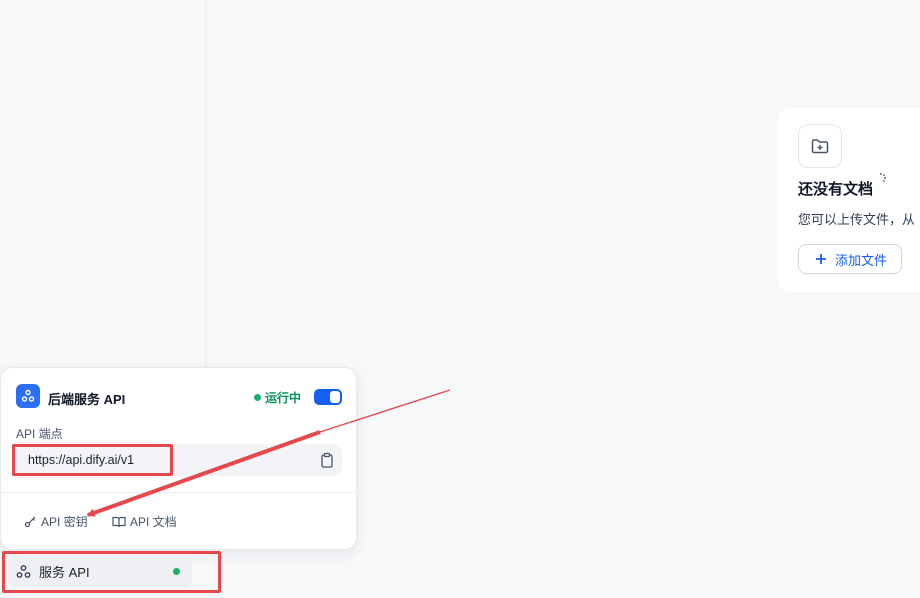  I want to click on empty-state-title: 还没有文档, so click(836, 189).